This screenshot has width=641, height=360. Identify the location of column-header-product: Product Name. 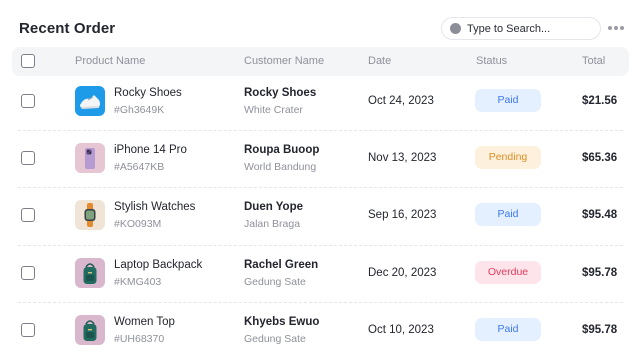
(110, 61).